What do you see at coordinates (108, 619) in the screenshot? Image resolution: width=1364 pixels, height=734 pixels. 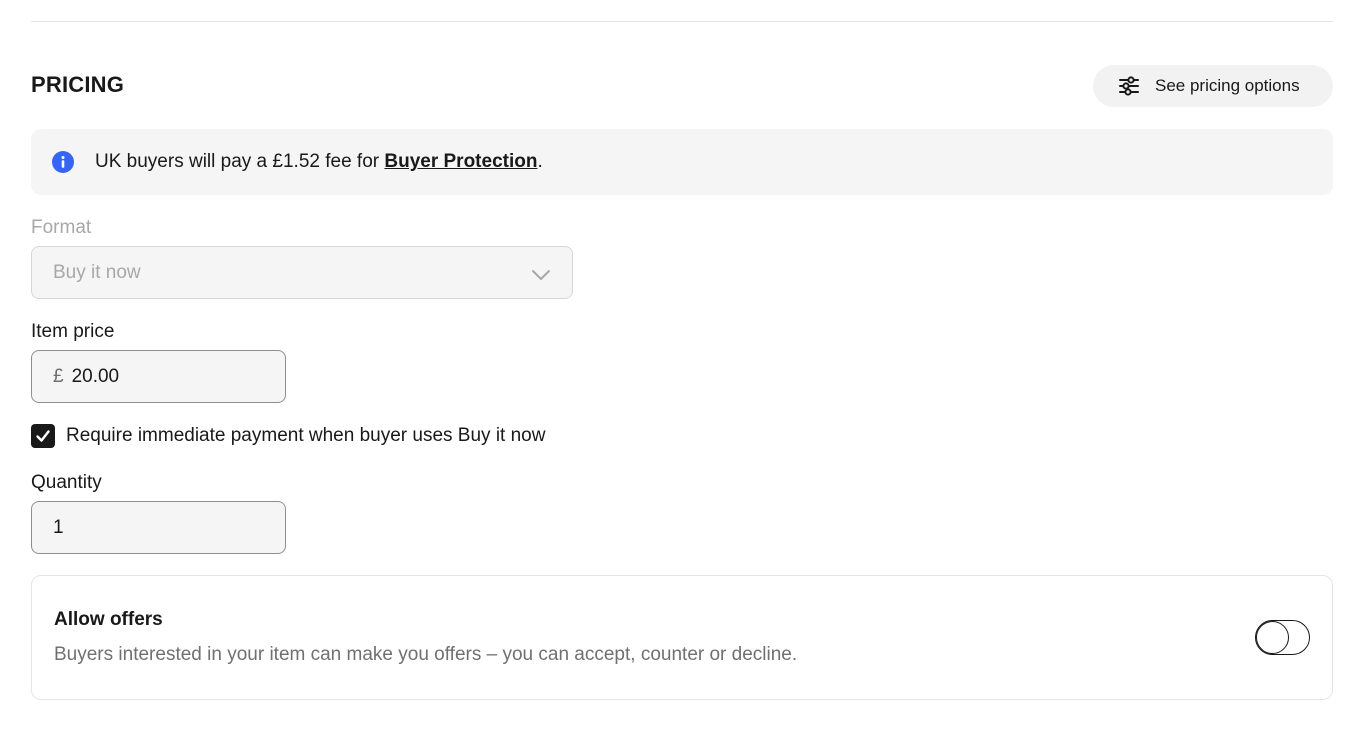 I see `allow-offers-title: Allow offers` at bounding box center [108, 619].